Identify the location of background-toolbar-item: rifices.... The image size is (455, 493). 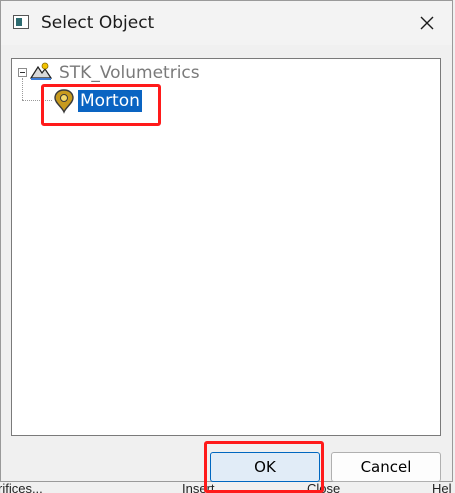
(21, 487).